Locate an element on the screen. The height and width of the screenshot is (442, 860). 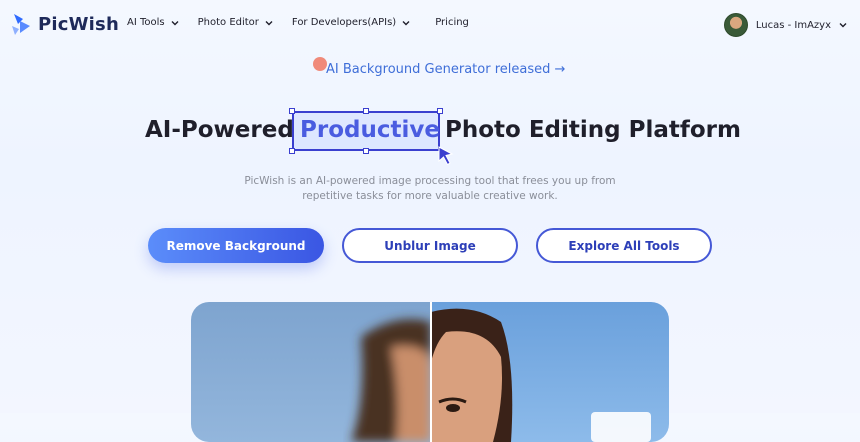
nav-ai-tools: AI Tools is located at coordinates (153, 22).